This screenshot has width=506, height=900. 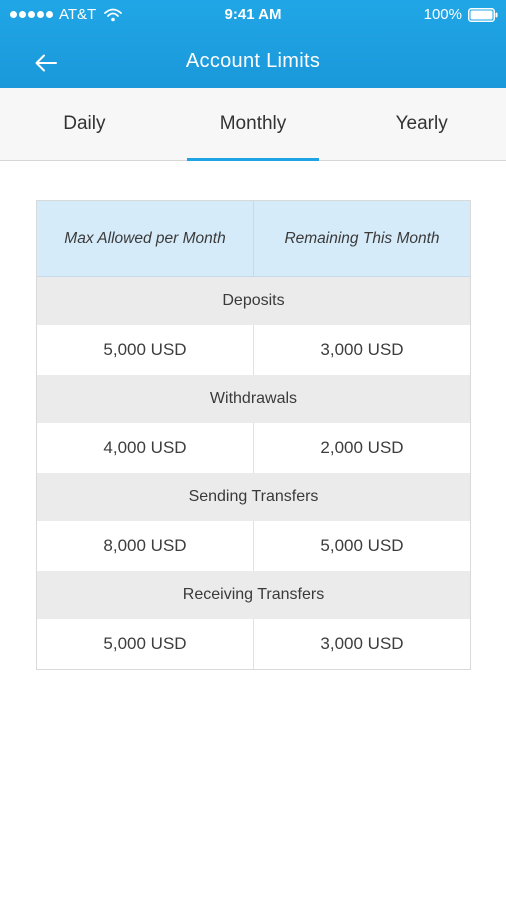 I want to click on battery-percent: 100%, so click(x=442, y=14).